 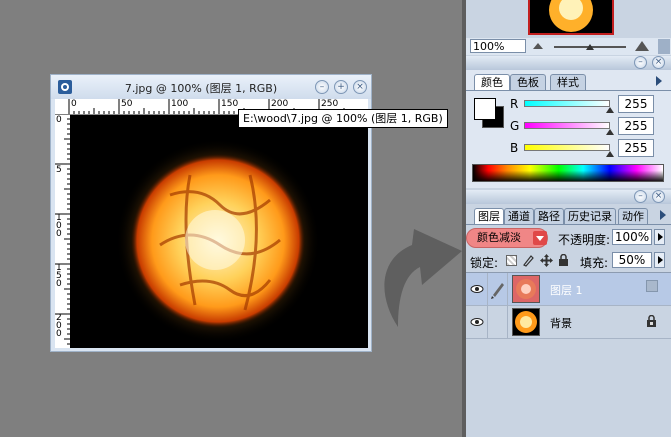 What do you see at coordinates (632, 237) in the screenshot?
I see `opacity-input: 100%` at bounding box center [632, 237].